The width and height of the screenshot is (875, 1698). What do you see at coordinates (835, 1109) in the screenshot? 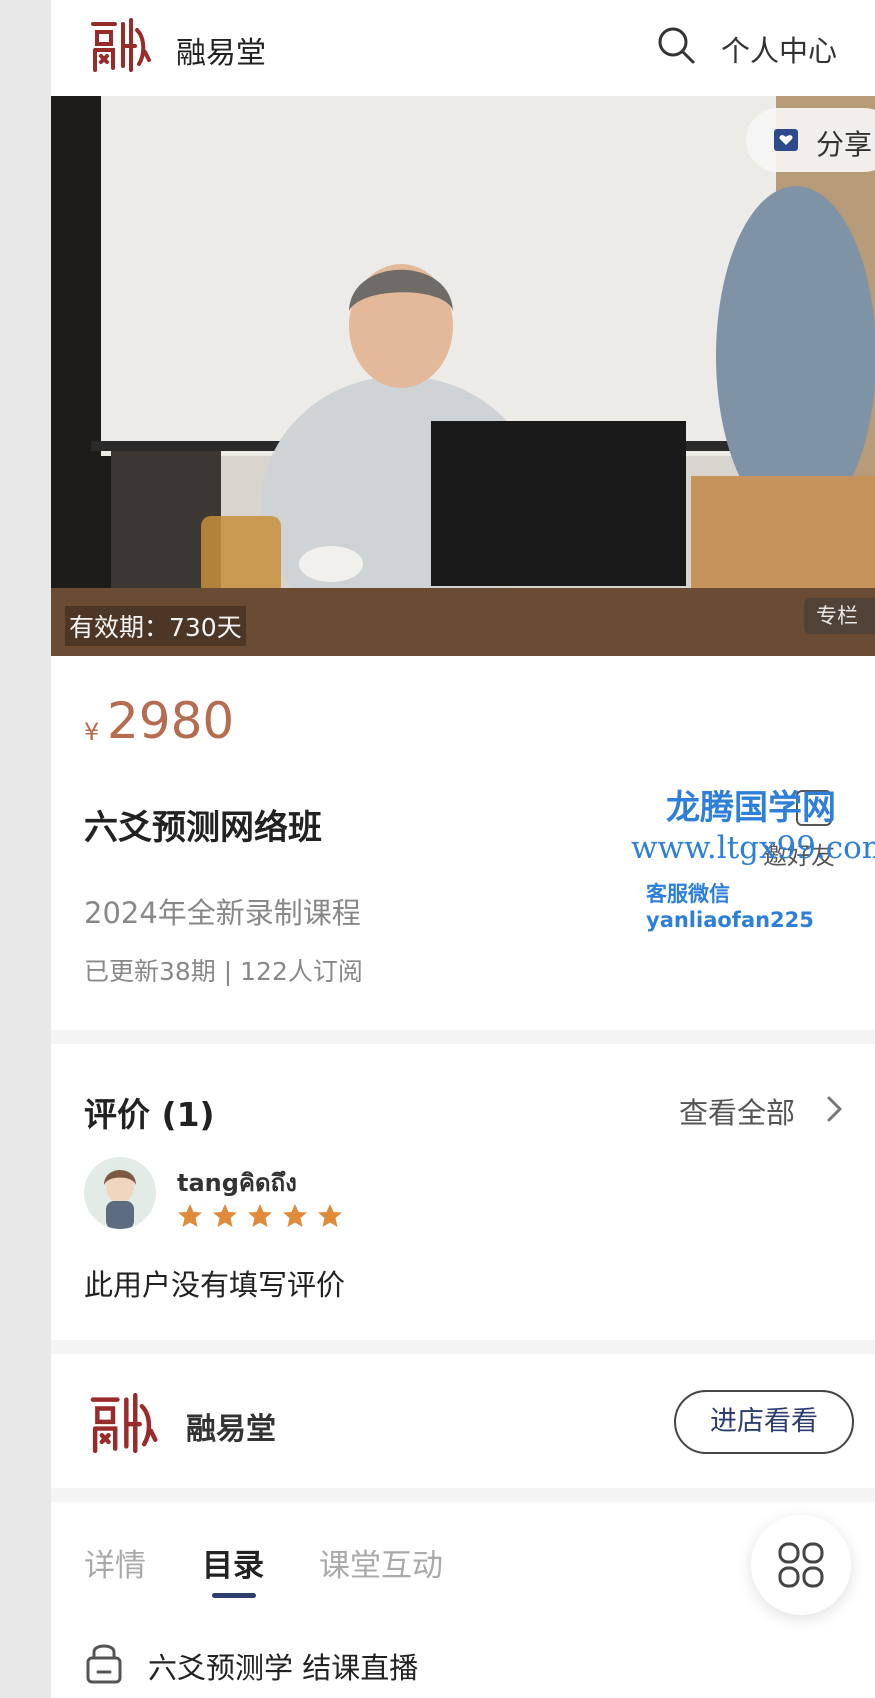
I see `chevron-right-icon` at bounding box center [835, 1109].